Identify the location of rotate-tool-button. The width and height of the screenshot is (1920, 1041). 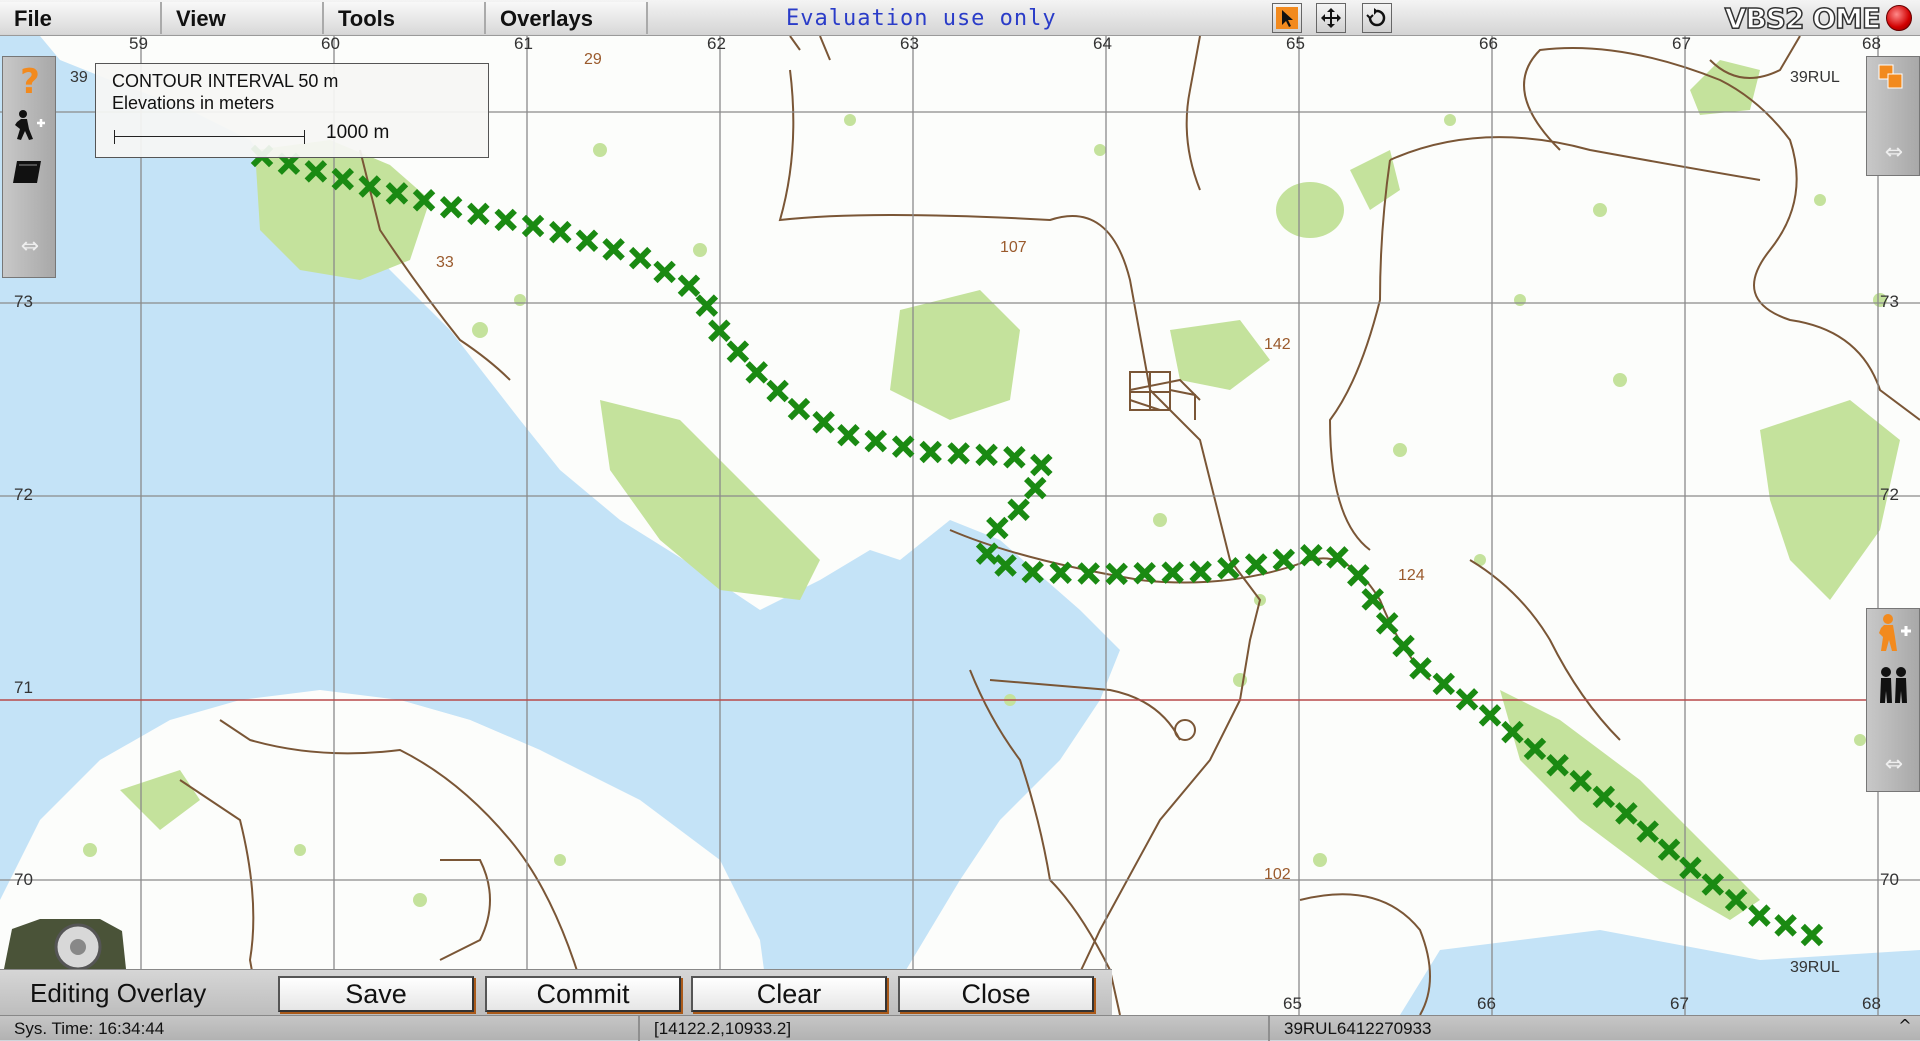
(1377, 18).